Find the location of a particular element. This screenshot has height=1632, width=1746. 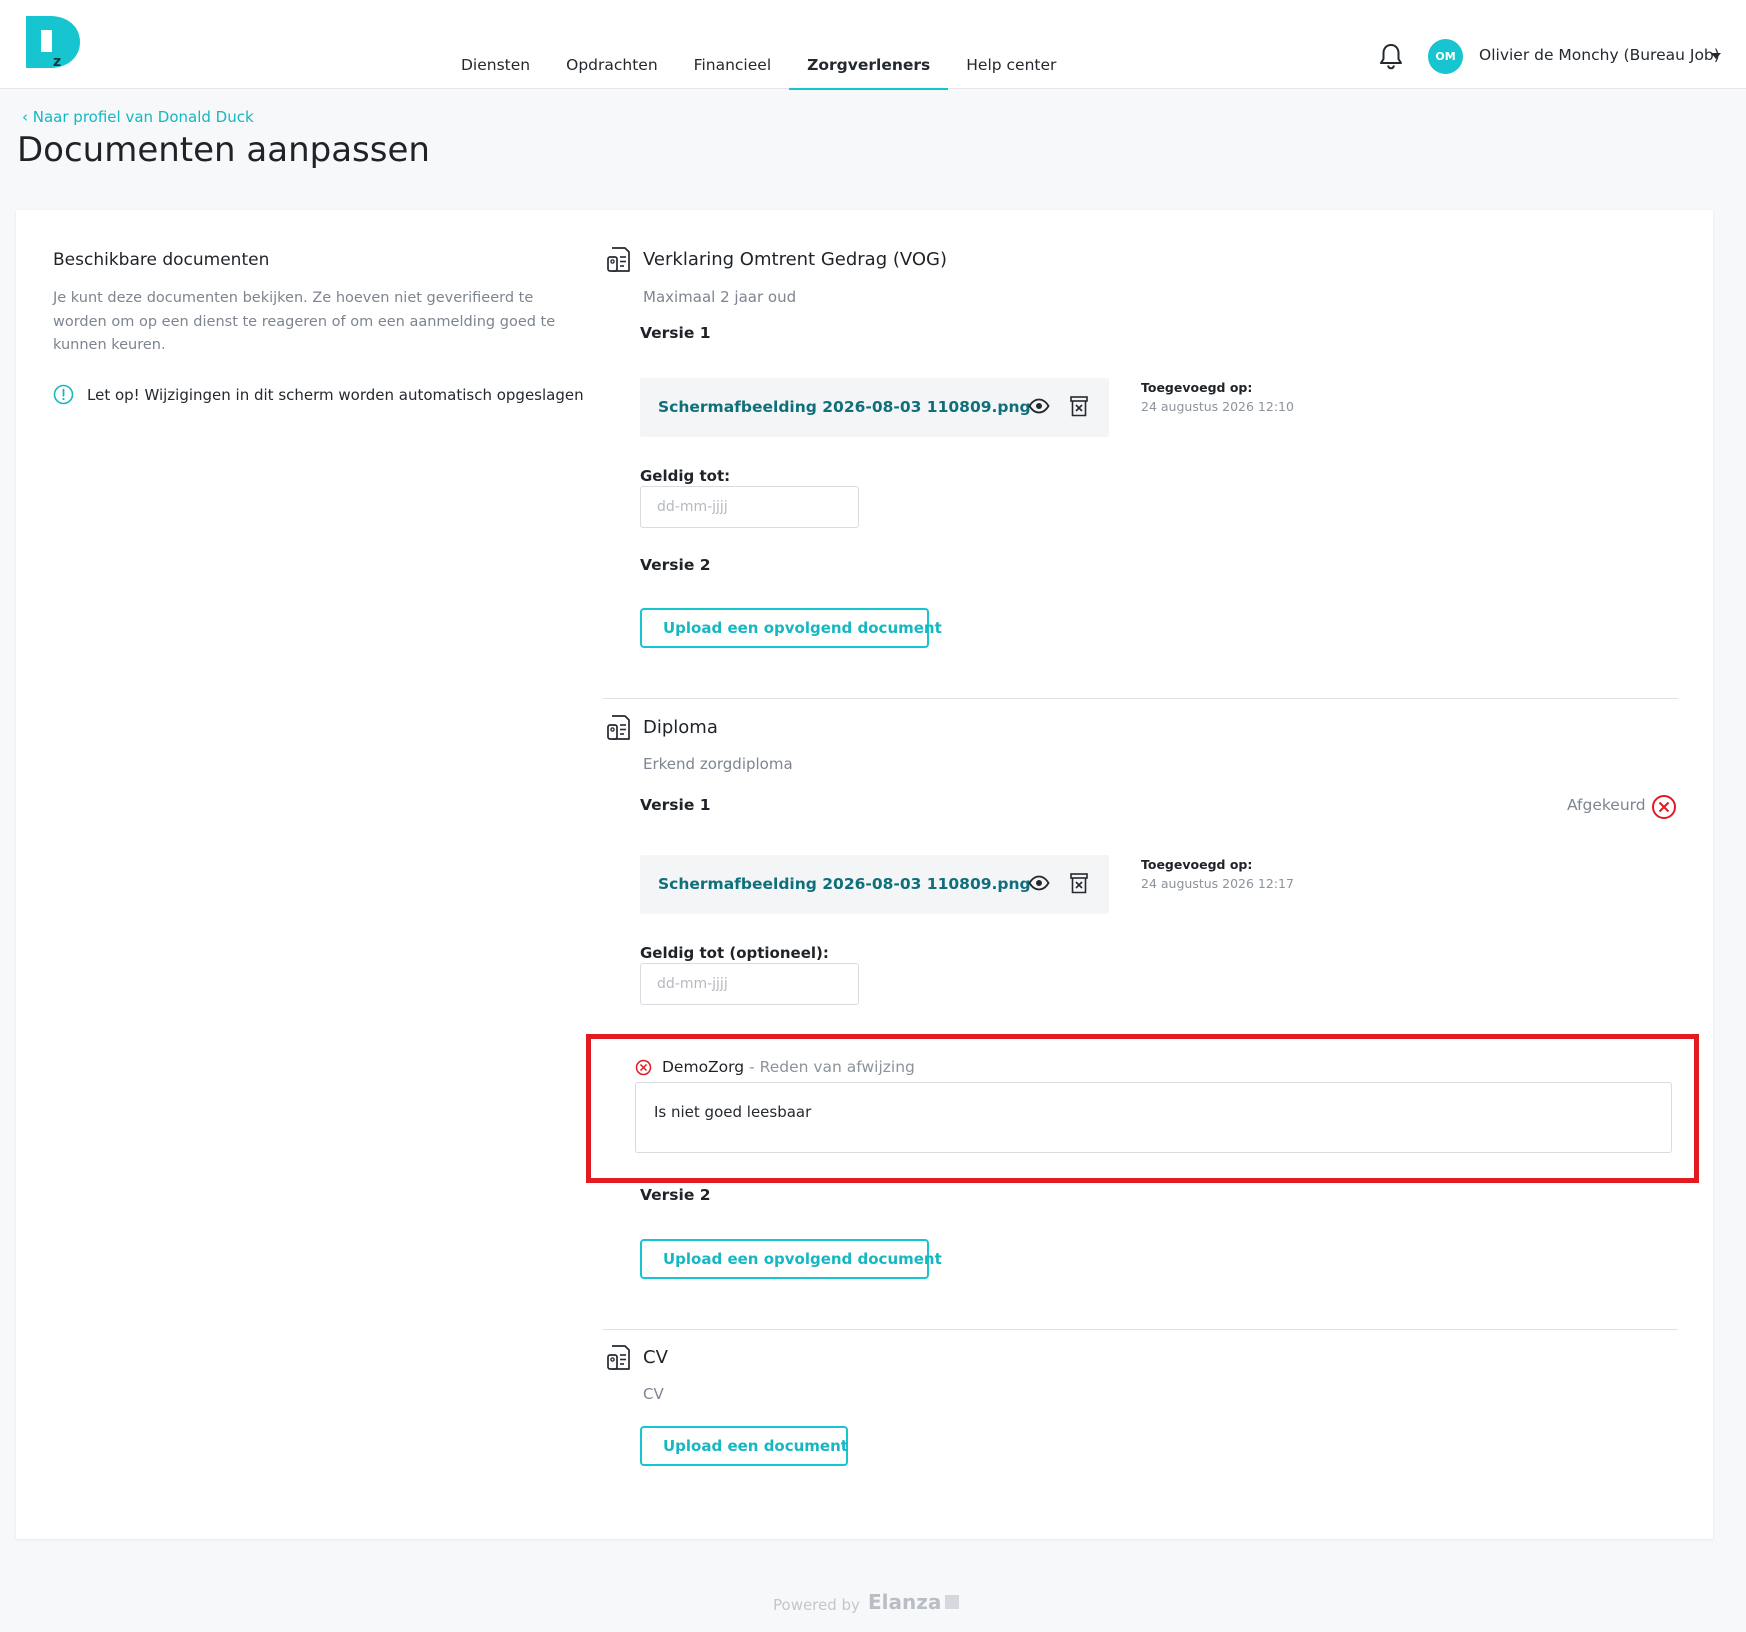

rejection-header: DemoZorg - Reden van afwijzing is located at coordinates (775, 1067).